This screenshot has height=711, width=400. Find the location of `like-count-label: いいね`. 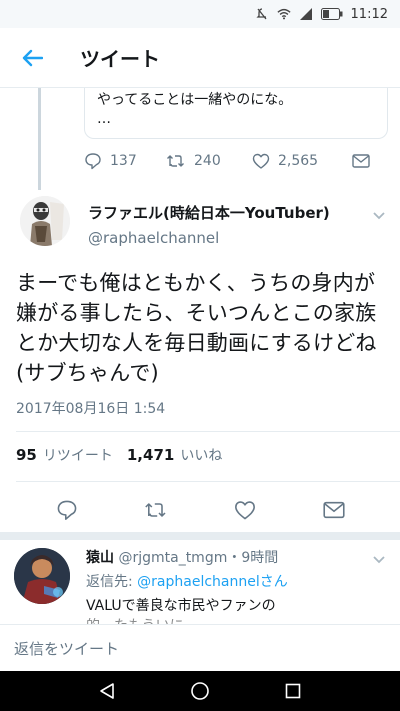

like-count-label: いいね is located at coordinates (201, 455).